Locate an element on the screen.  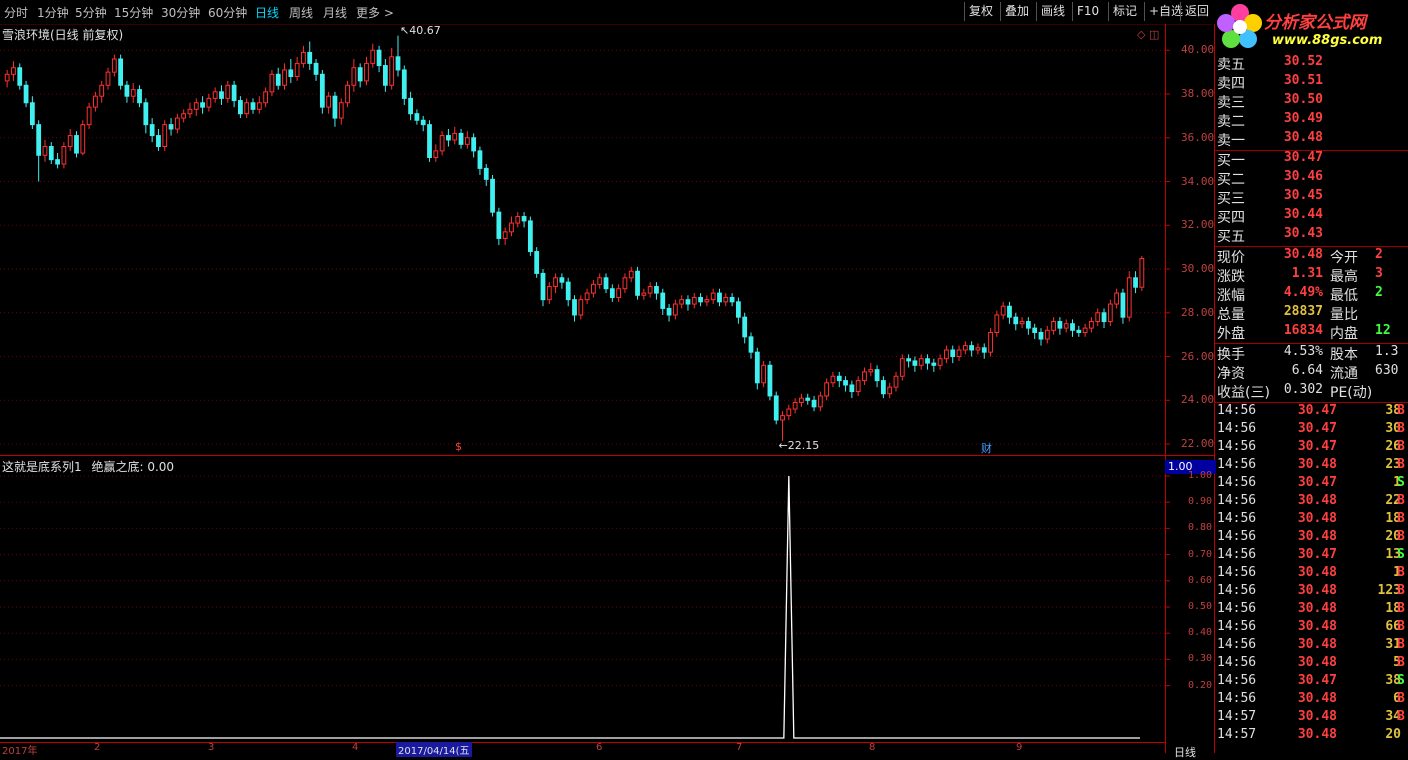
period-tab-fenshi: 分时 is located at coordinates (16, 12).